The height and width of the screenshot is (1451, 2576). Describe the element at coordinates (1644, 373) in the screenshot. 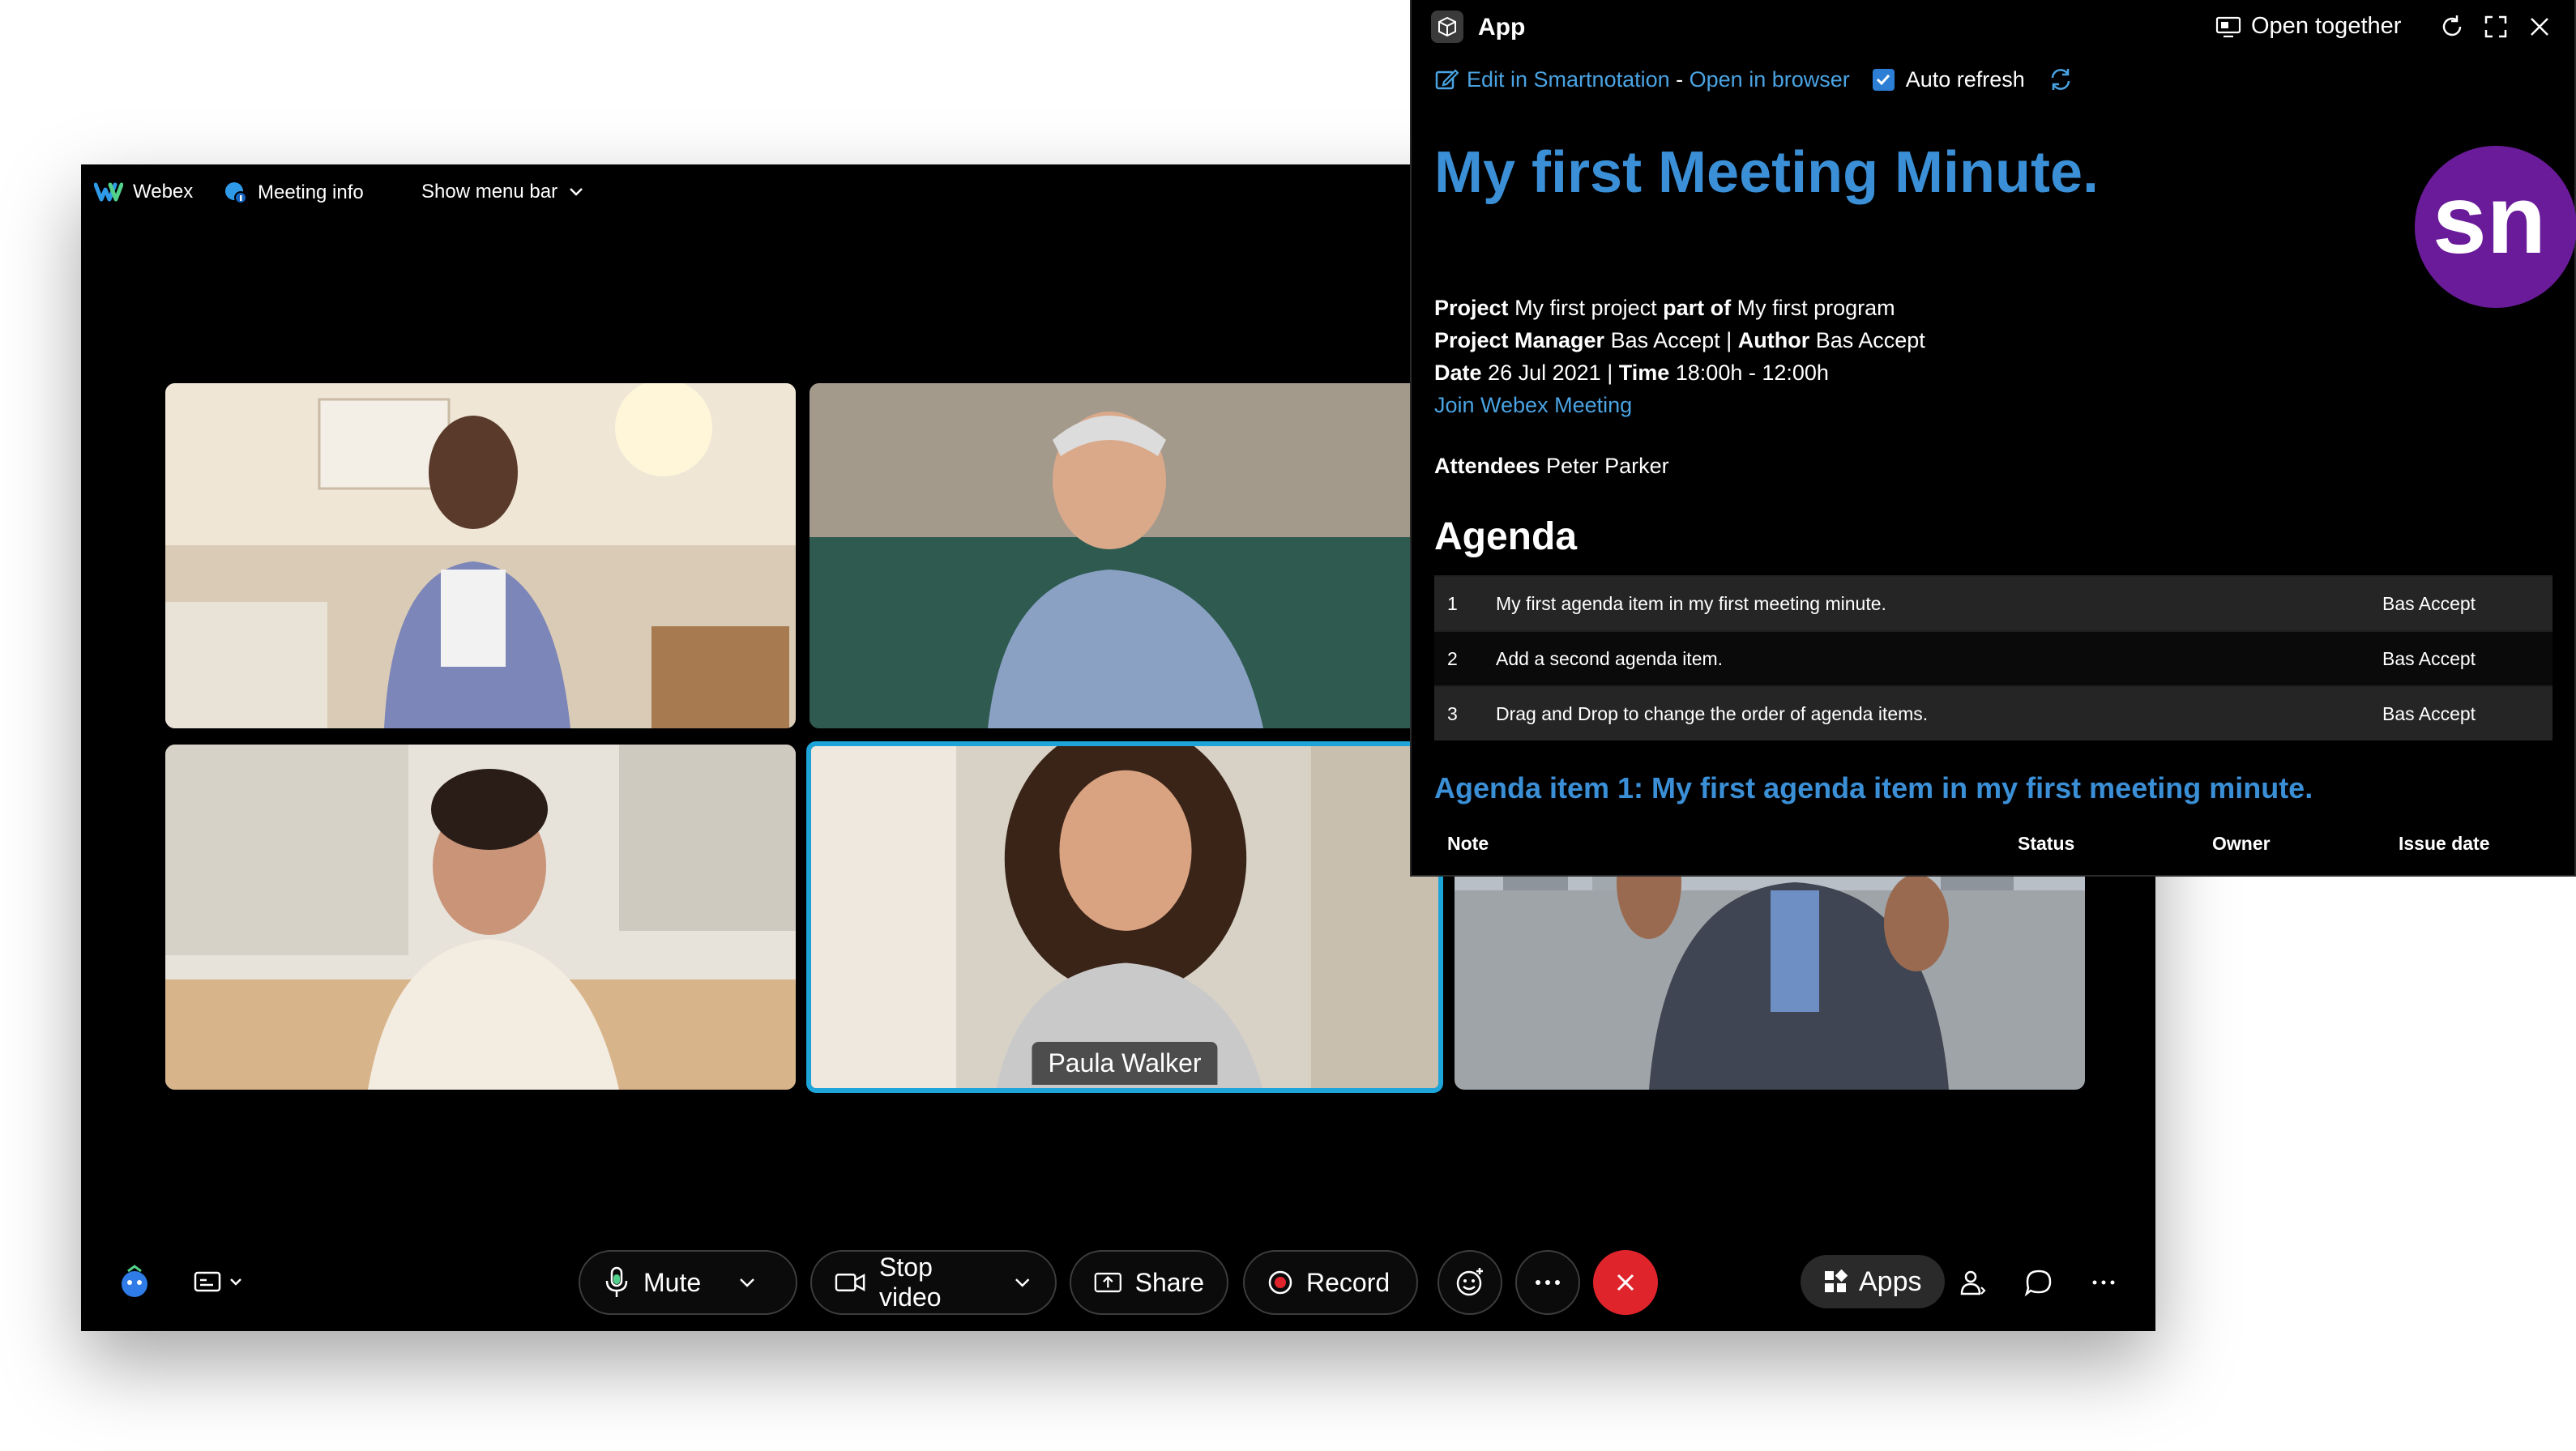

I see `time-label: Time` at that location.